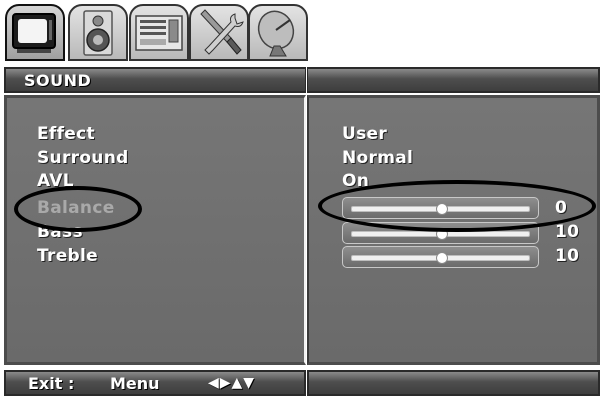 This screenshot has height=397, width=600. I want to click on tab-setup, so click(159, 32).